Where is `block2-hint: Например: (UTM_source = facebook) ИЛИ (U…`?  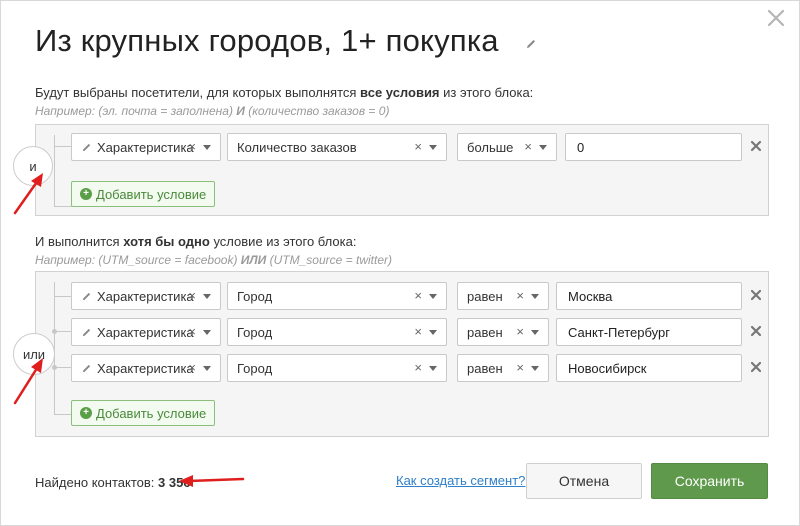
block2-hint: Например: (UTM_source = facebook) ИЛИ (U… is located at coordinates (214, 260).